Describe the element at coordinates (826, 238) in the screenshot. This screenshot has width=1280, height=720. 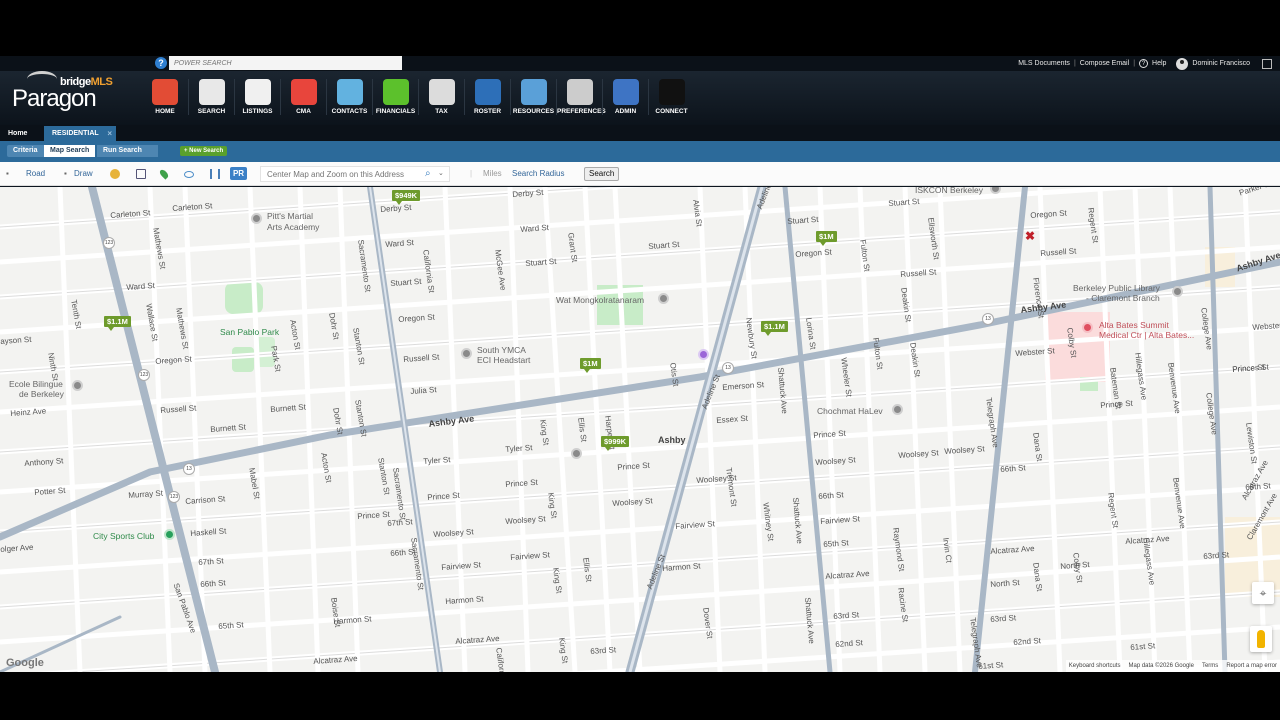
I see `price-1m-a: $1M` at that location.